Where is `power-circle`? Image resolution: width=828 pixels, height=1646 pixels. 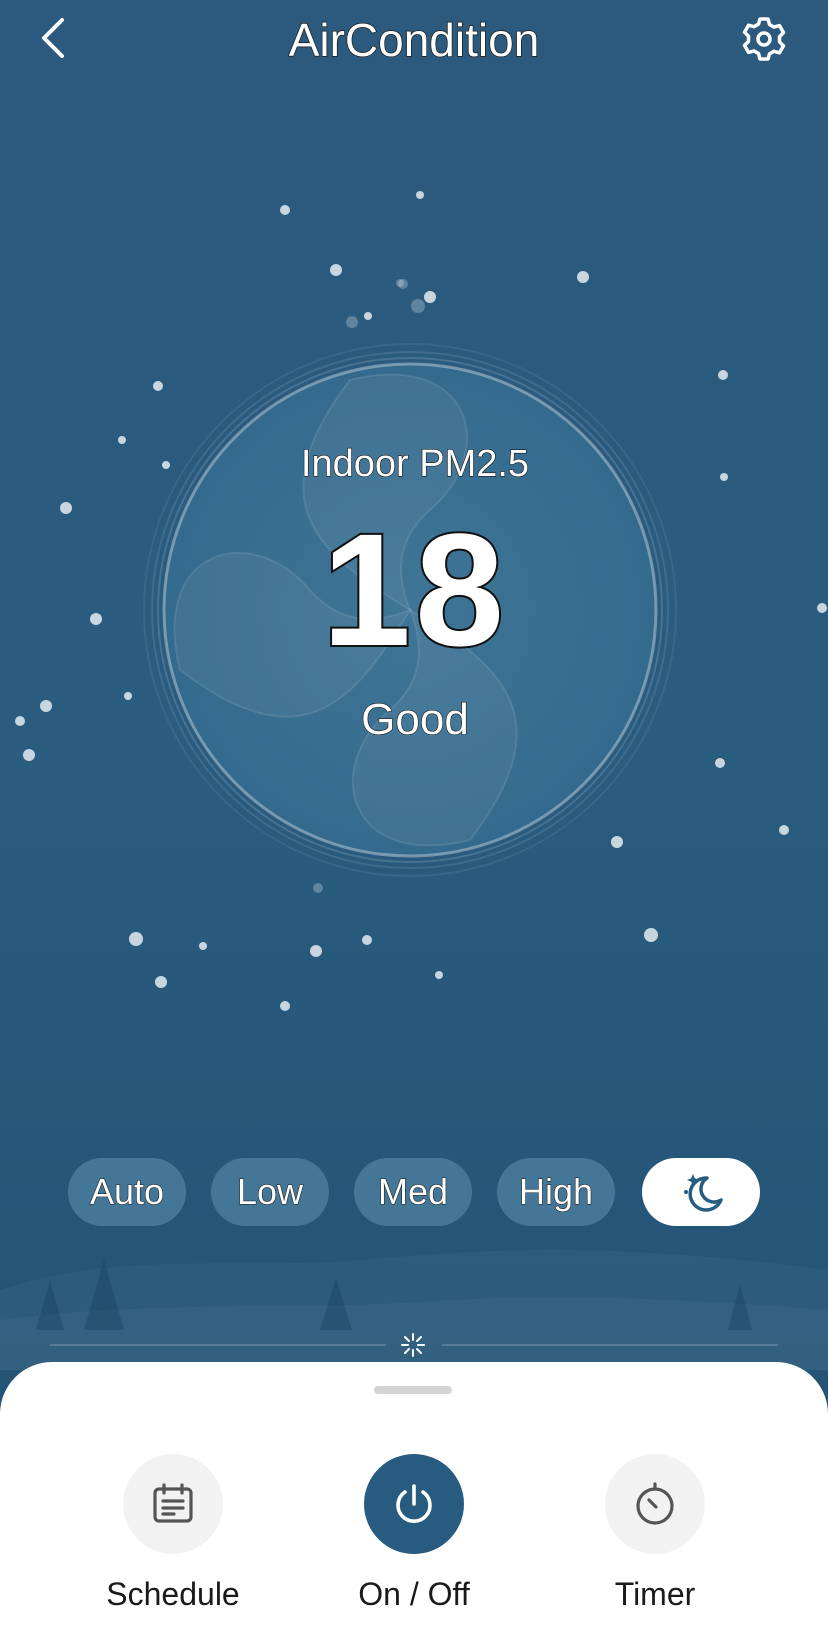
power-circle is located at coordinates (414, 1504).